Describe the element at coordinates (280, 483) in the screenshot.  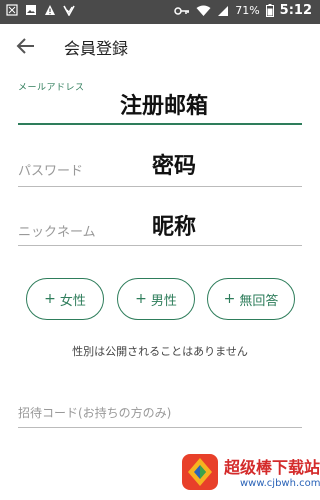
I see `watermark-url: www.cjbwh.com` at that location.